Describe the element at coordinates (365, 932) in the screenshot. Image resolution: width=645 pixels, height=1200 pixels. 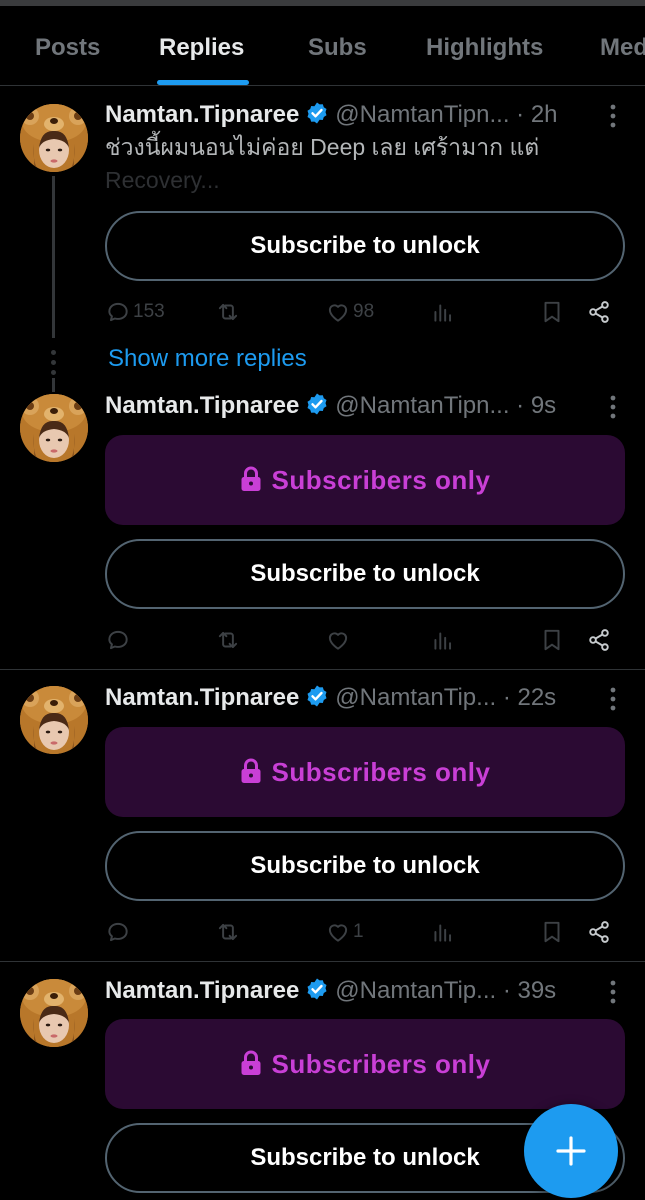
I see `post-actions: 1` at that location.